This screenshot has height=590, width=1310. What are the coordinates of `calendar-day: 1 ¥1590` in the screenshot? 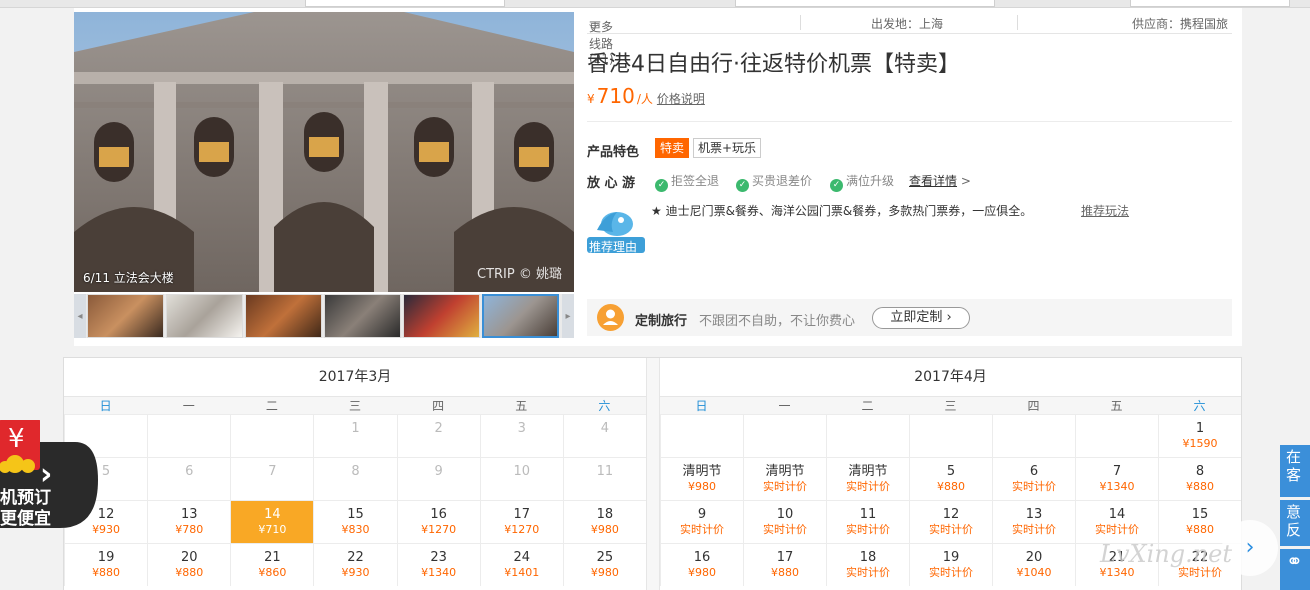 It's located at (1199, 435).